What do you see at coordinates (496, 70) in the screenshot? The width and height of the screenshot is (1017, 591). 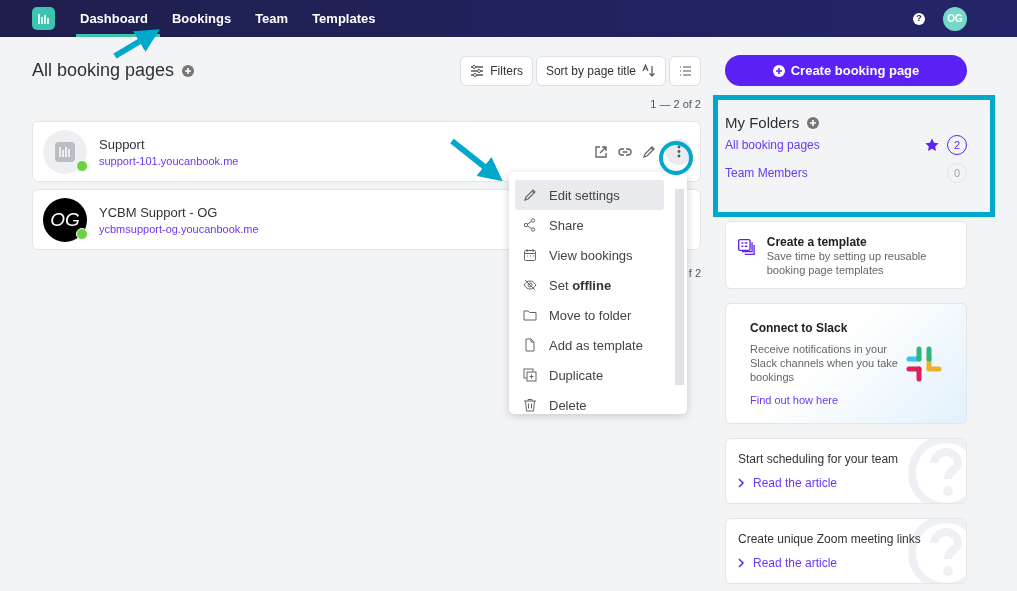 I see `filters-button: Filters` at bounding box center [496, 70].